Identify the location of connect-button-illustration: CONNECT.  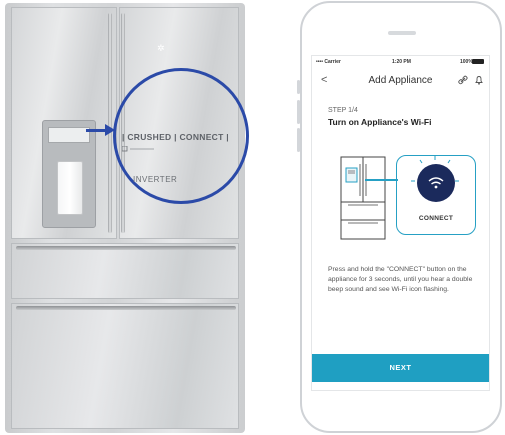
(436, 195).